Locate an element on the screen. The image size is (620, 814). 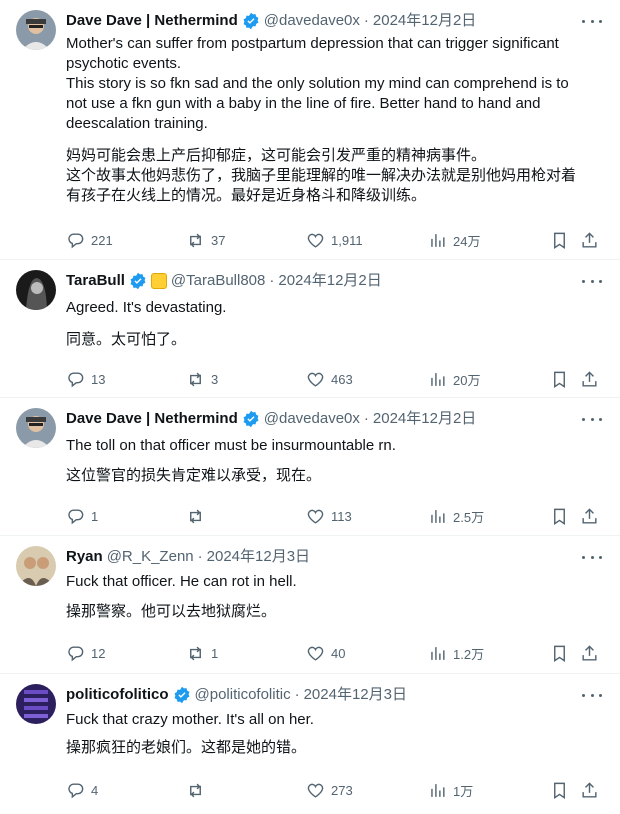
display-name: Ryan is located at coordinates (84, 557).